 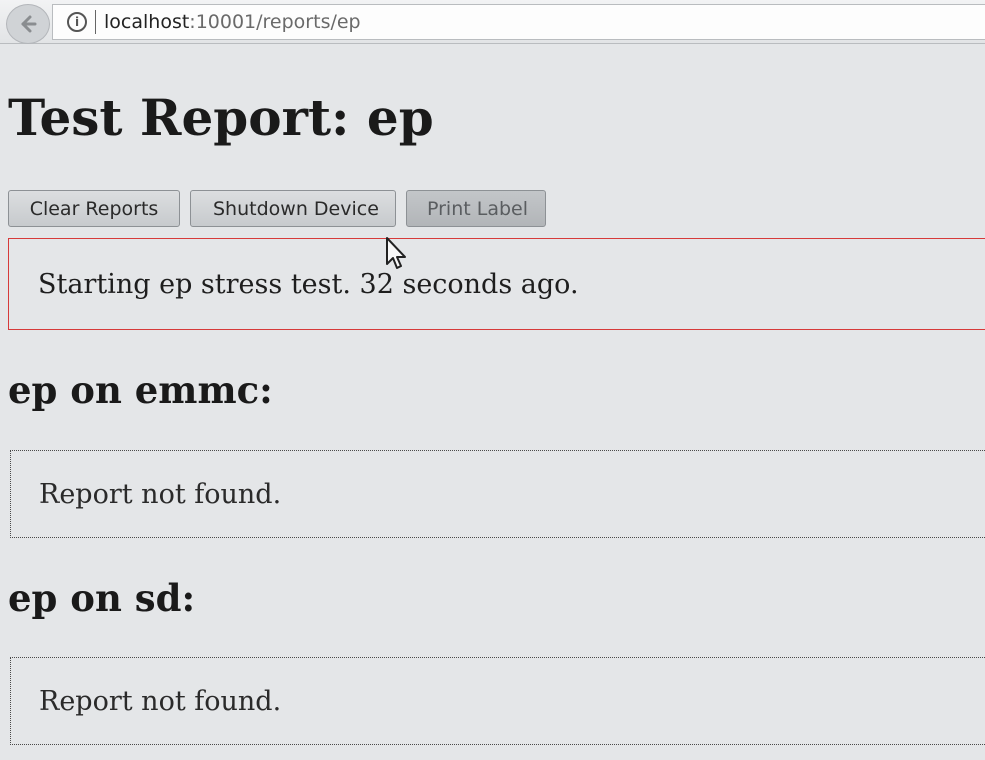 I want to click on print-label-button: Print Label, so click(x=476, y=208).